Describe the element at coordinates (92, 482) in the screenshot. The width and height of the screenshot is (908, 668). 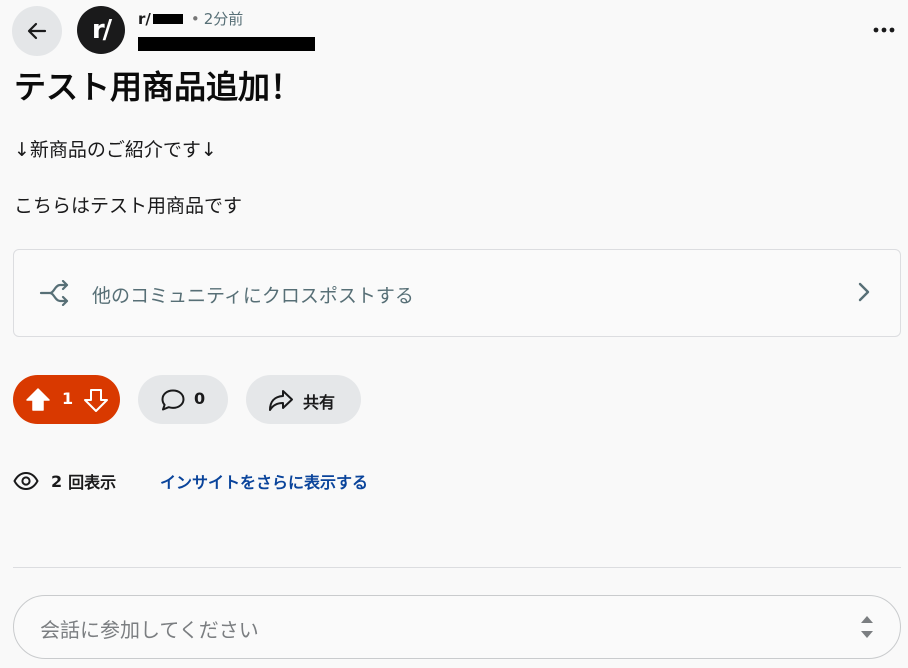
I see `views-label: 回表示` at that location.